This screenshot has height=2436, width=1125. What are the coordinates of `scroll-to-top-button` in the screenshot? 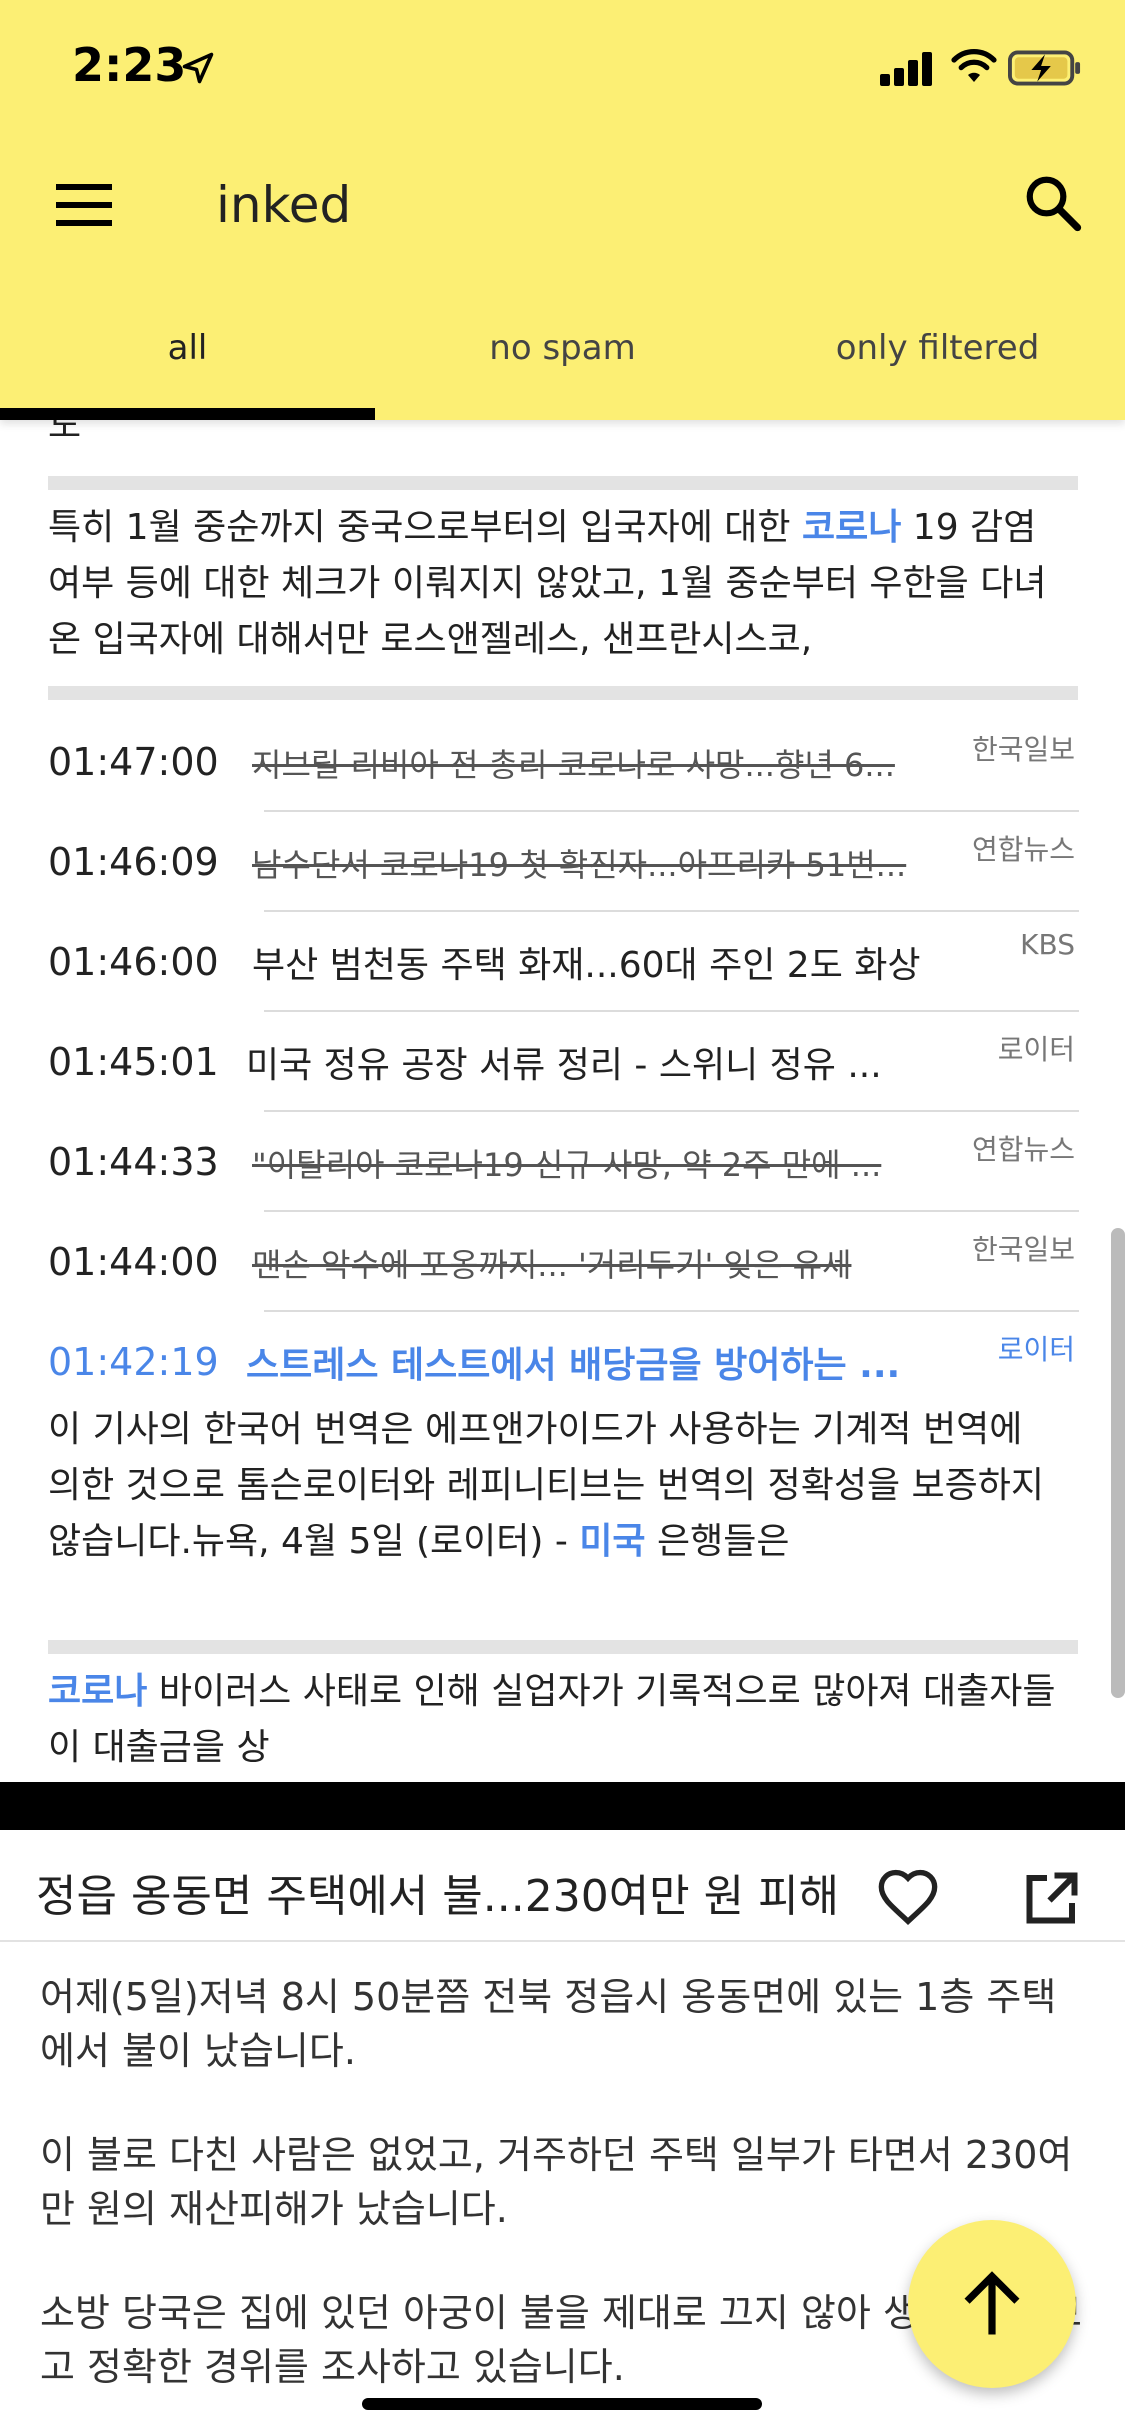 It's located at (992, 2304).